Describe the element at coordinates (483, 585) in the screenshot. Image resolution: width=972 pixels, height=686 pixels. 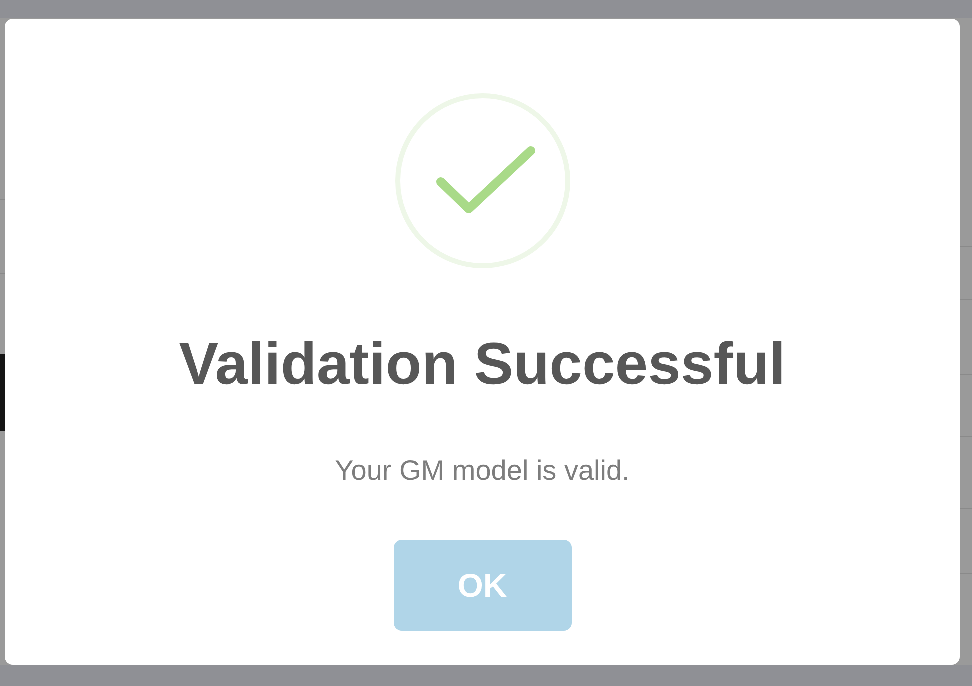
I see `ok-button: OK` at that location.